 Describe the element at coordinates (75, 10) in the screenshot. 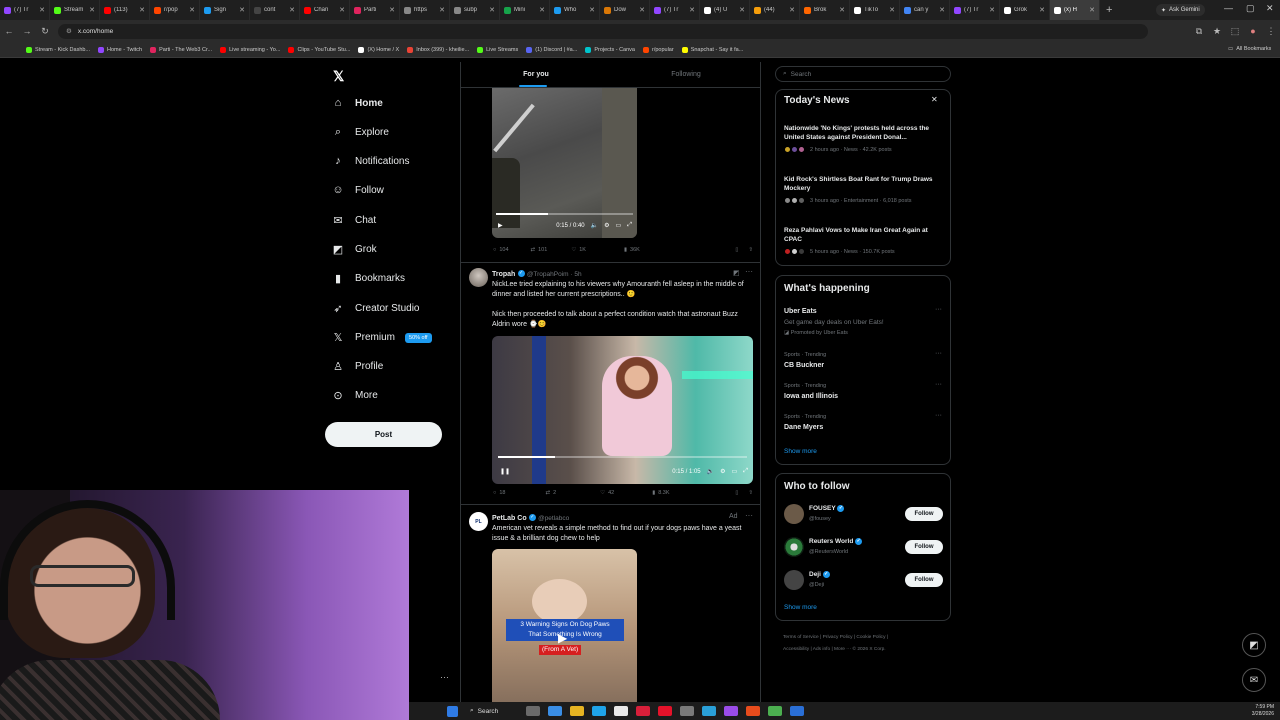

I see `browser-tab: Stream ✕` at that location.